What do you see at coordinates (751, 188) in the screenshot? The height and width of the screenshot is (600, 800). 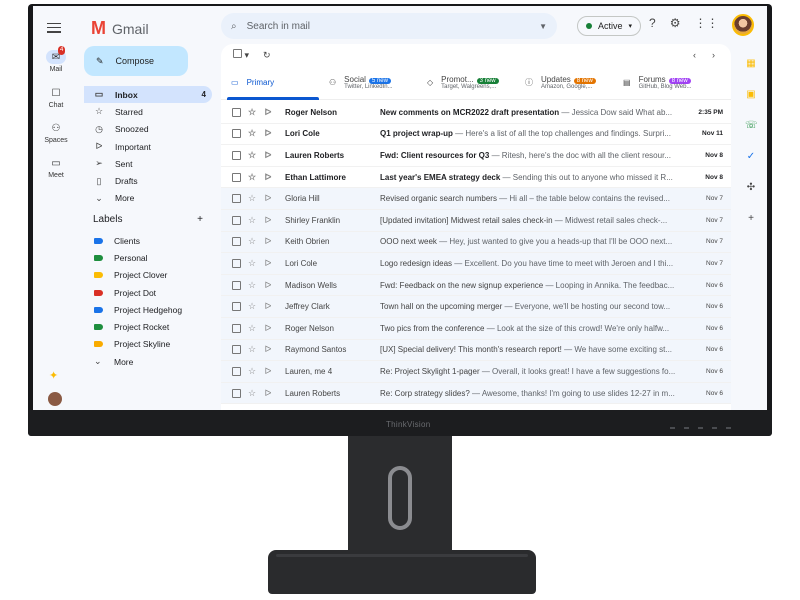 I see `addons-icon: ✣` at bounding box center [751, 188].